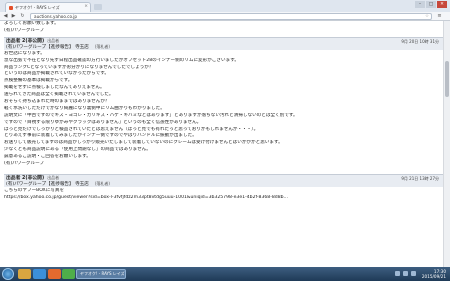 The image size is (450, 281). What do you see at coordinates (225, 274) in the screenshot?
I see `windows-taskbar: ヤフオク! - RAYS レイズ 17:30 2015/09/21` at bounding box center [225, 274].